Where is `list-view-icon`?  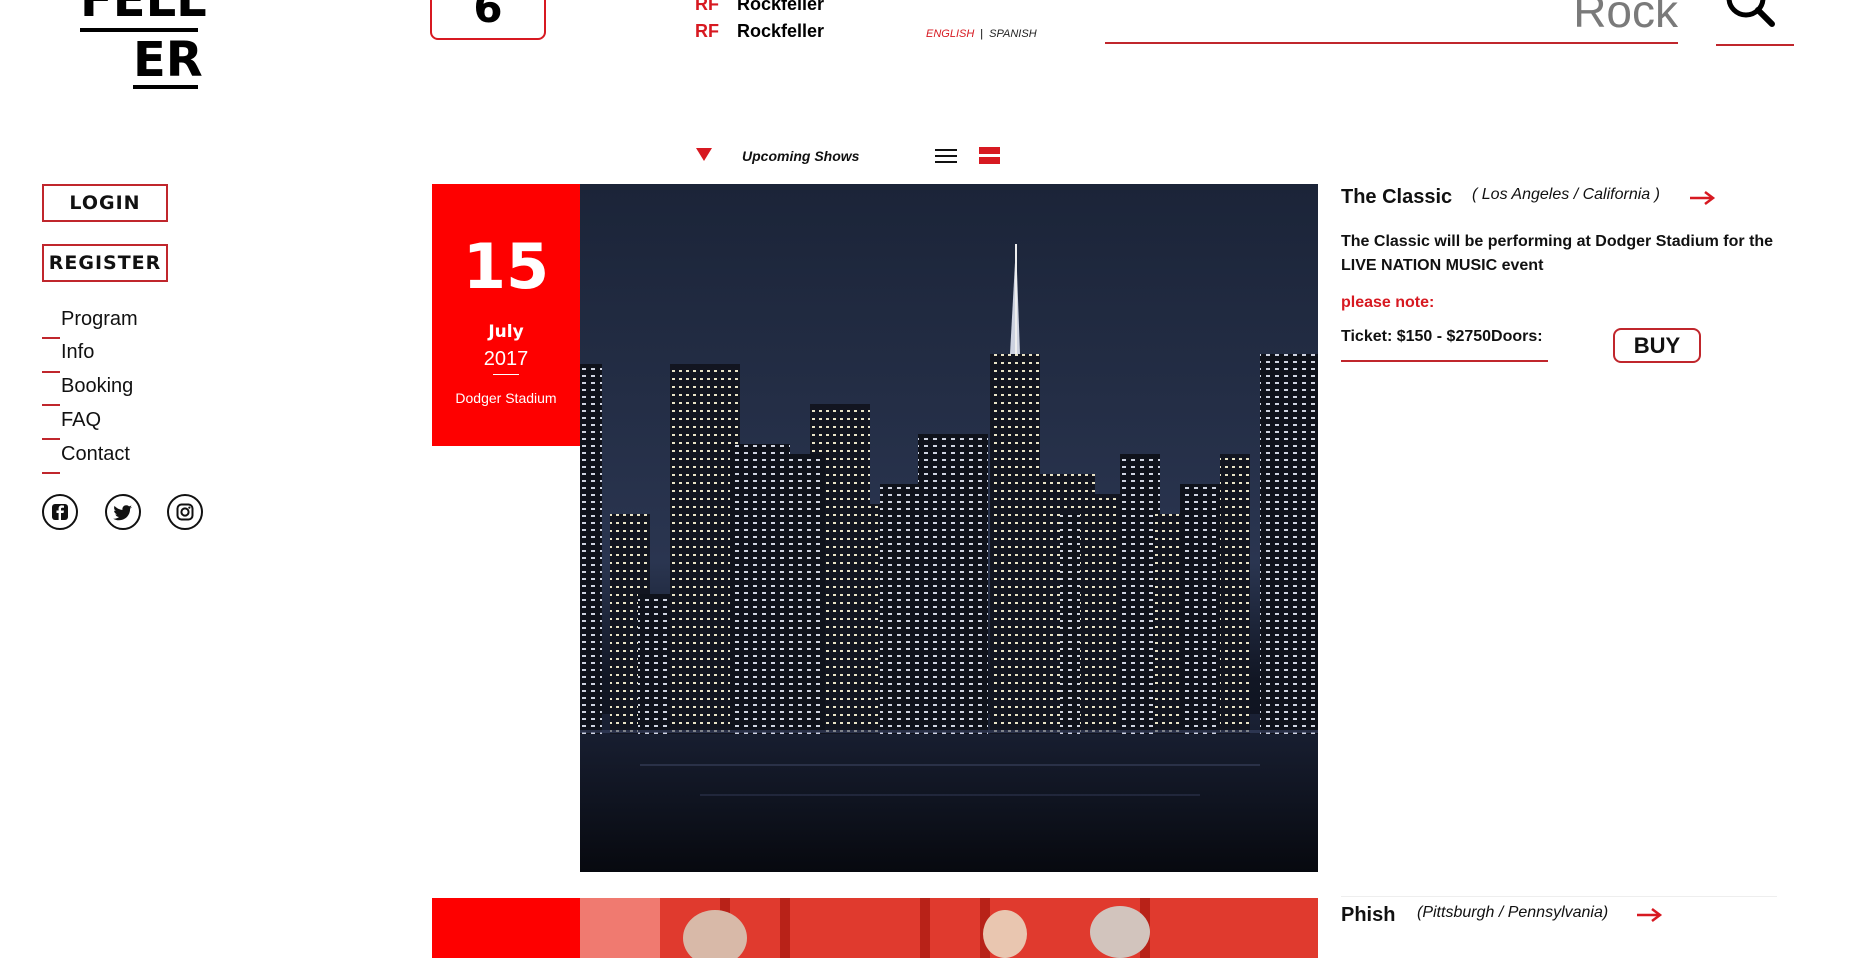
list-view-icon is located at coordinates (946, 157).